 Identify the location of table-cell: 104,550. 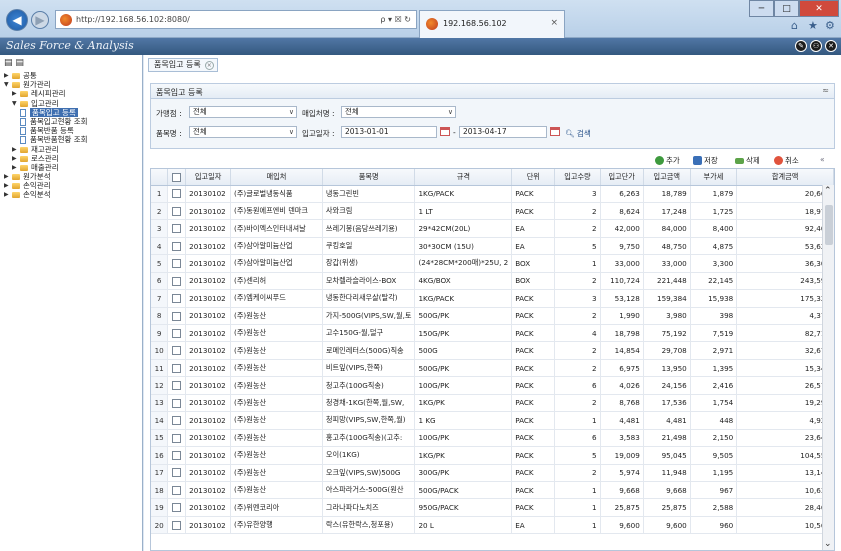
(785, 455).